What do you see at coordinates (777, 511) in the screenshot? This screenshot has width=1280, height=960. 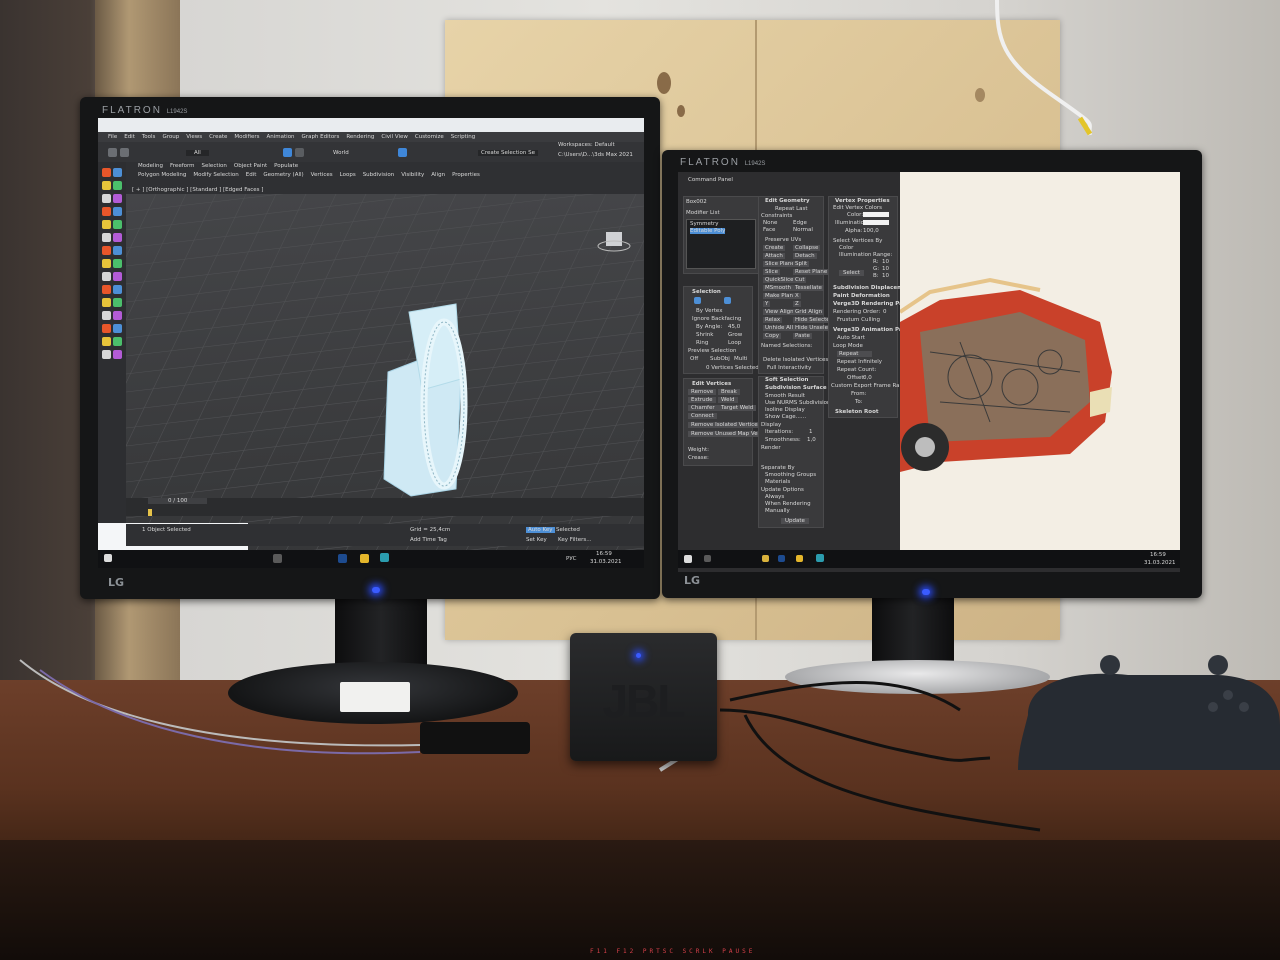 I see `update-manually: Manually` at bounding box center [777, 511].